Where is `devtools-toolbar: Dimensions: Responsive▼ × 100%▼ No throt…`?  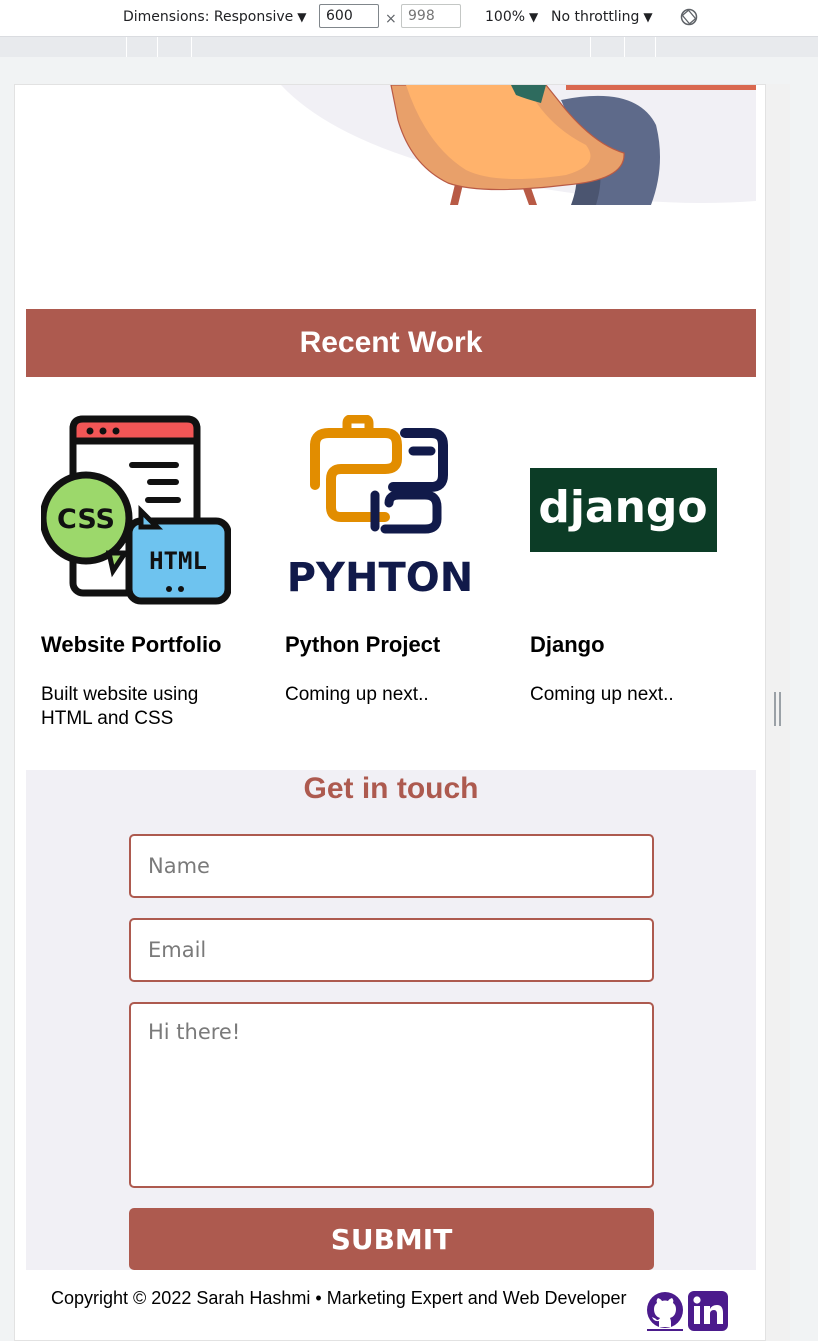 devtools-toolbar: Dimensions: Responsive▼ × 100%▼ No throt… is located at coordinates (409, 18).